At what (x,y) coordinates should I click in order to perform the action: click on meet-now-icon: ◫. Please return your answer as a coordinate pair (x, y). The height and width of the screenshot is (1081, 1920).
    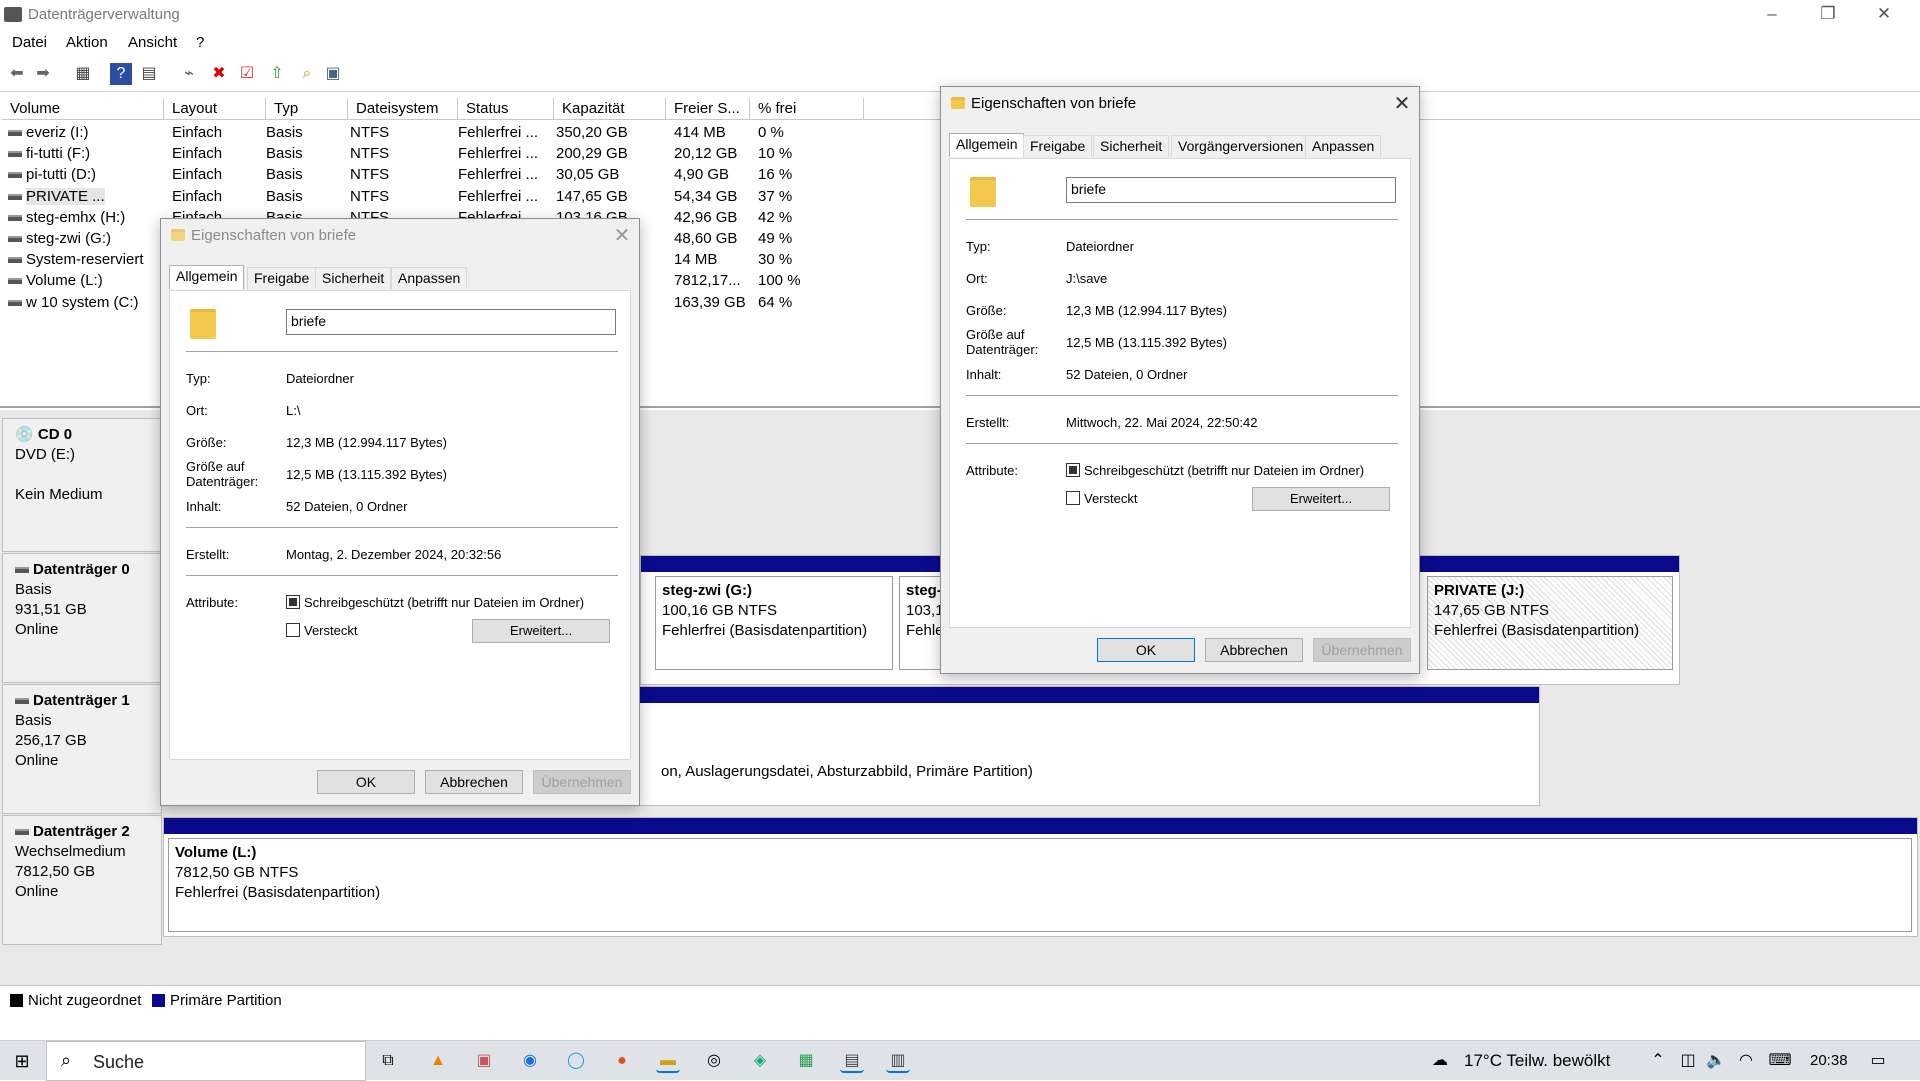
    Looking at the image, I should click on (1688, 1061).